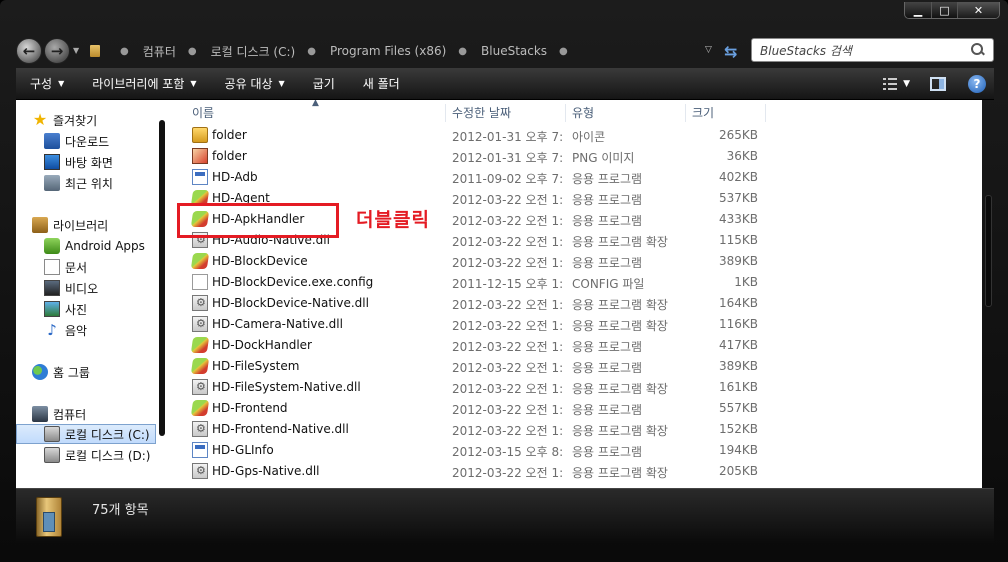 This screenshot has width=1008, height=562. Describe the element at coordinates (102, 225) in the screenshot. I see `nav-libraries: 라이브러리` at that location.